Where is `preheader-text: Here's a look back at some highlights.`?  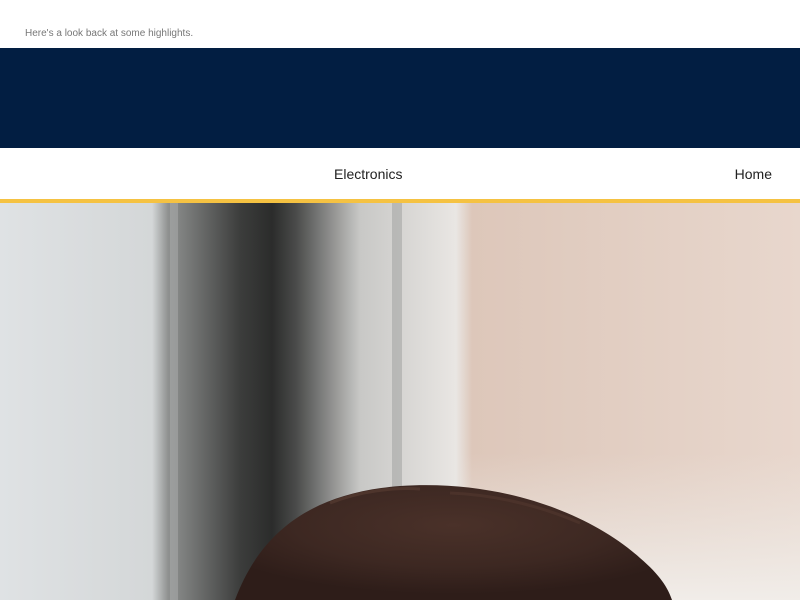 preheader-text: Here's a look back at some highlights. is located at coordinates (109, 33).